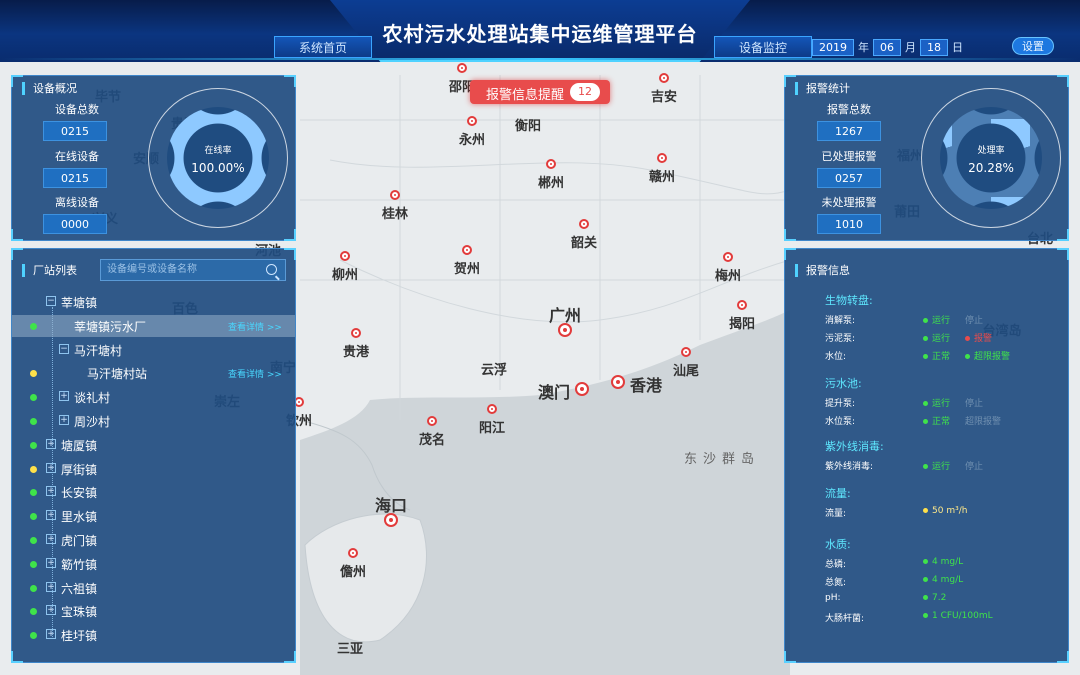 The height and width of the screenshot is (675, 1080). I want to click on station-tree-label: 莘塘镇, so click(79, 303).